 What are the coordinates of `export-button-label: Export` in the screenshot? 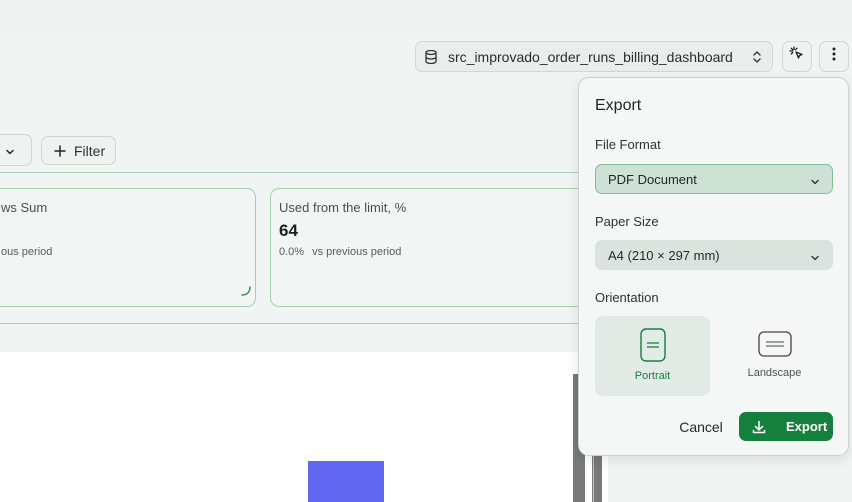 It's located at (807, 426).